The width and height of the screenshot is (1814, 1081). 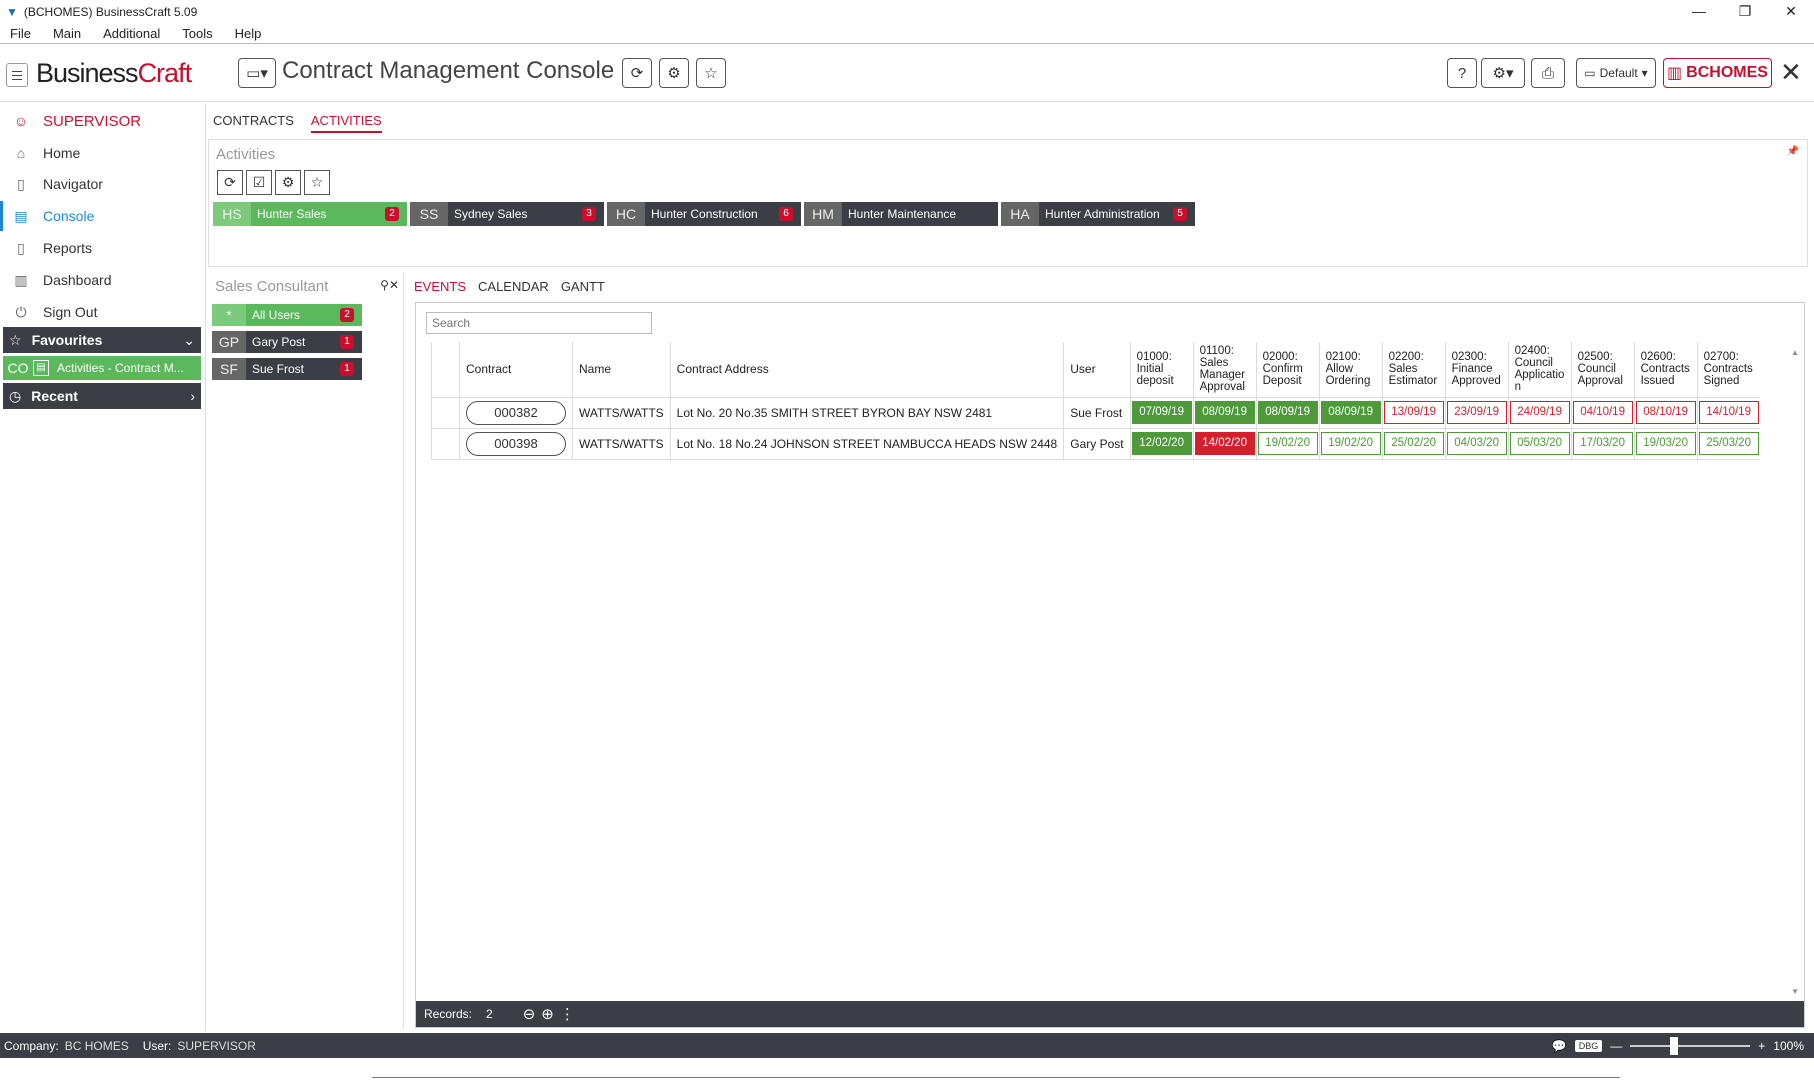 What do you see at coordinates (1791, 12) in the screenshot?
I see `window-close-button: ✕` at bounding box center [1791, 12].